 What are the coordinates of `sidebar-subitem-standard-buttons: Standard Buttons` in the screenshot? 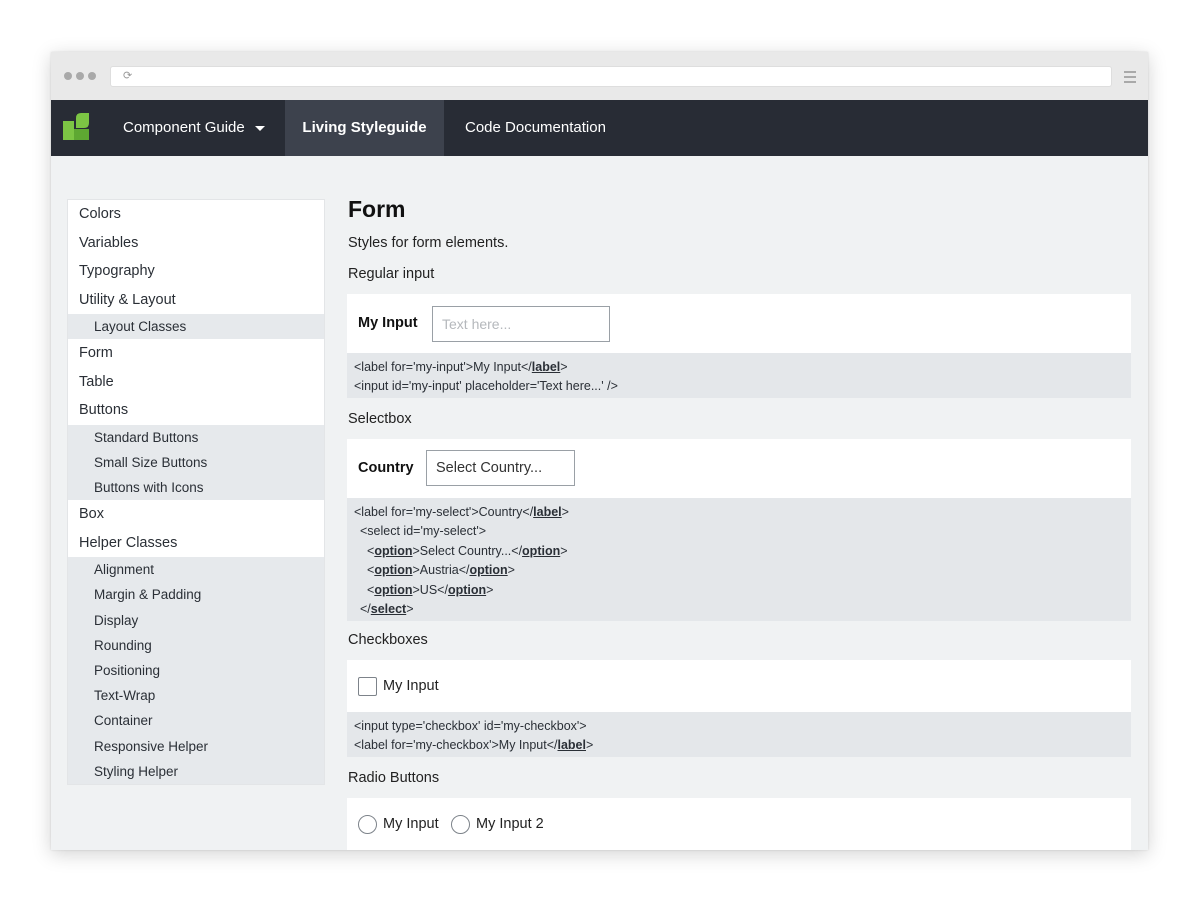 It's located at (196, 437).